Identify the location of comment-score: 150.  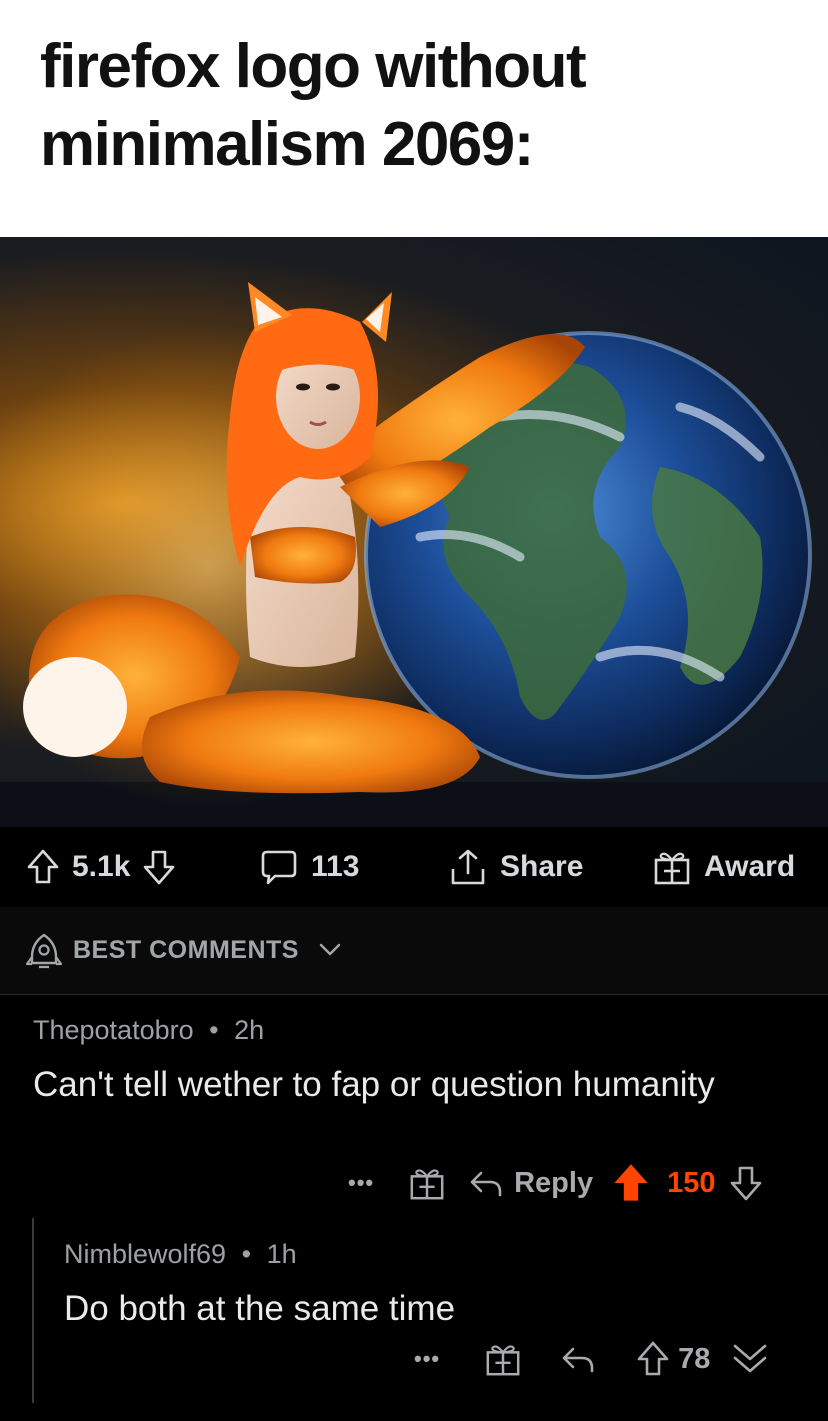
(691, 1182).